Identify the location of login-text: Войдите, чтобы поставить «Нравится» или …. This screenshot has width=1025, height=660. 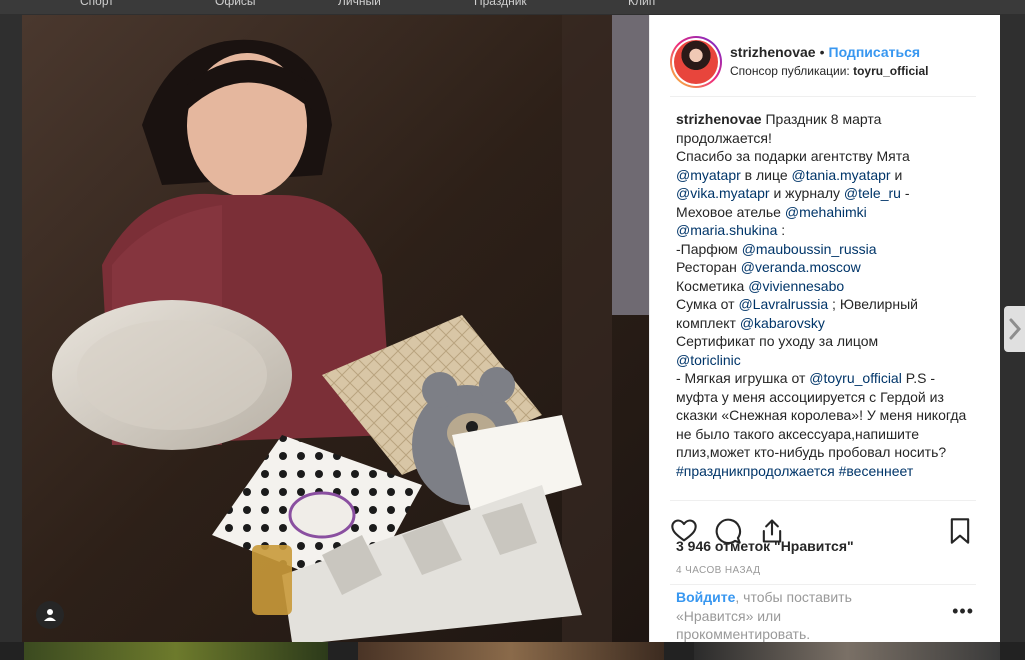
(781, 616).